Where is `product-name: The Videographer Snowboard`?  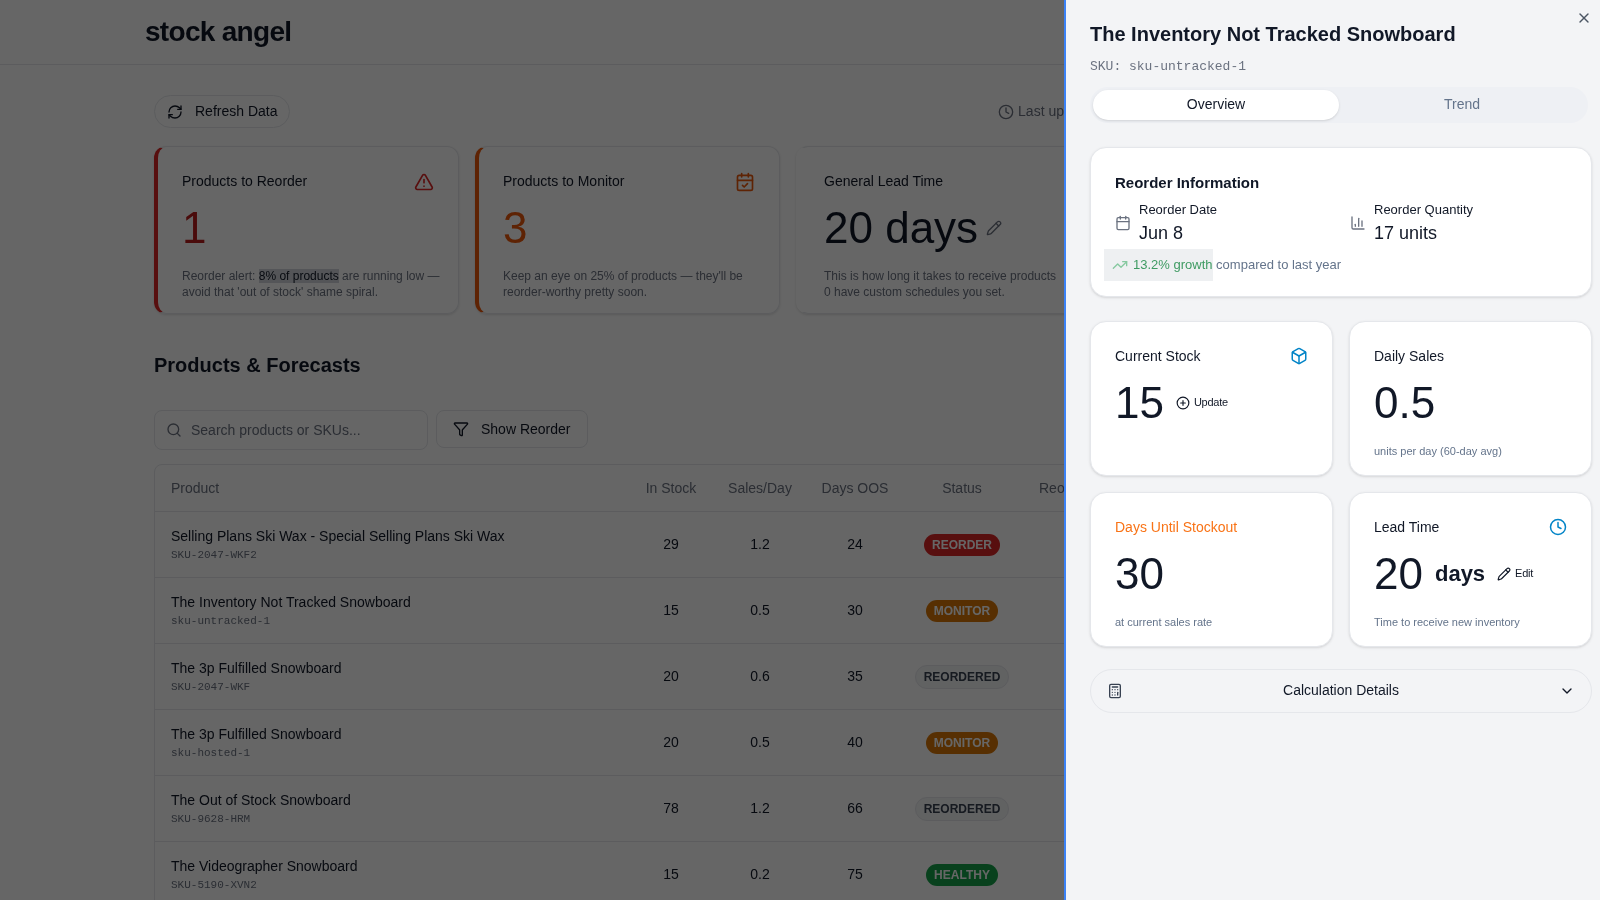 product-name: The Videographer Snowboard is located at coordinates (265, 866).